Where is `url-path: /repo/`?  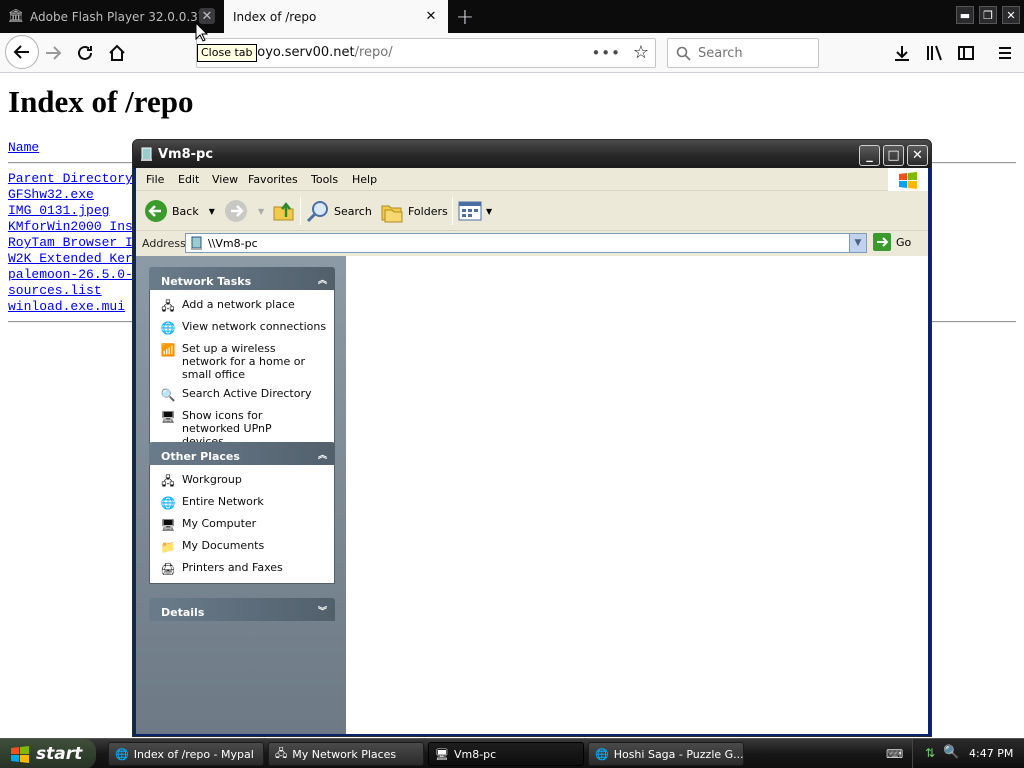
url-path: /repo/ is located at coordinates (373, 52).